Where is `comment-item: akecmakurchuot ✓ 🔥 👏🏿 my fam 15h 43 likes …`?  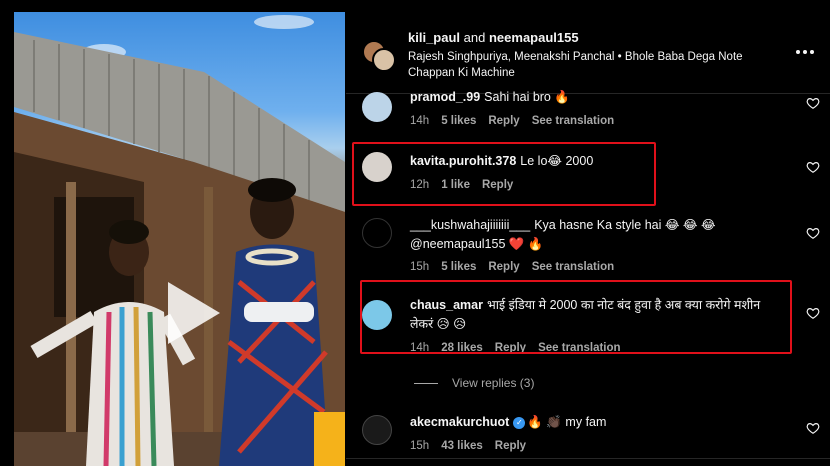
comment-item: akecmakurchuot ✓ 🔥 👏🏿 my fam 15h 43 likes … is located at coordinates (588, 435).